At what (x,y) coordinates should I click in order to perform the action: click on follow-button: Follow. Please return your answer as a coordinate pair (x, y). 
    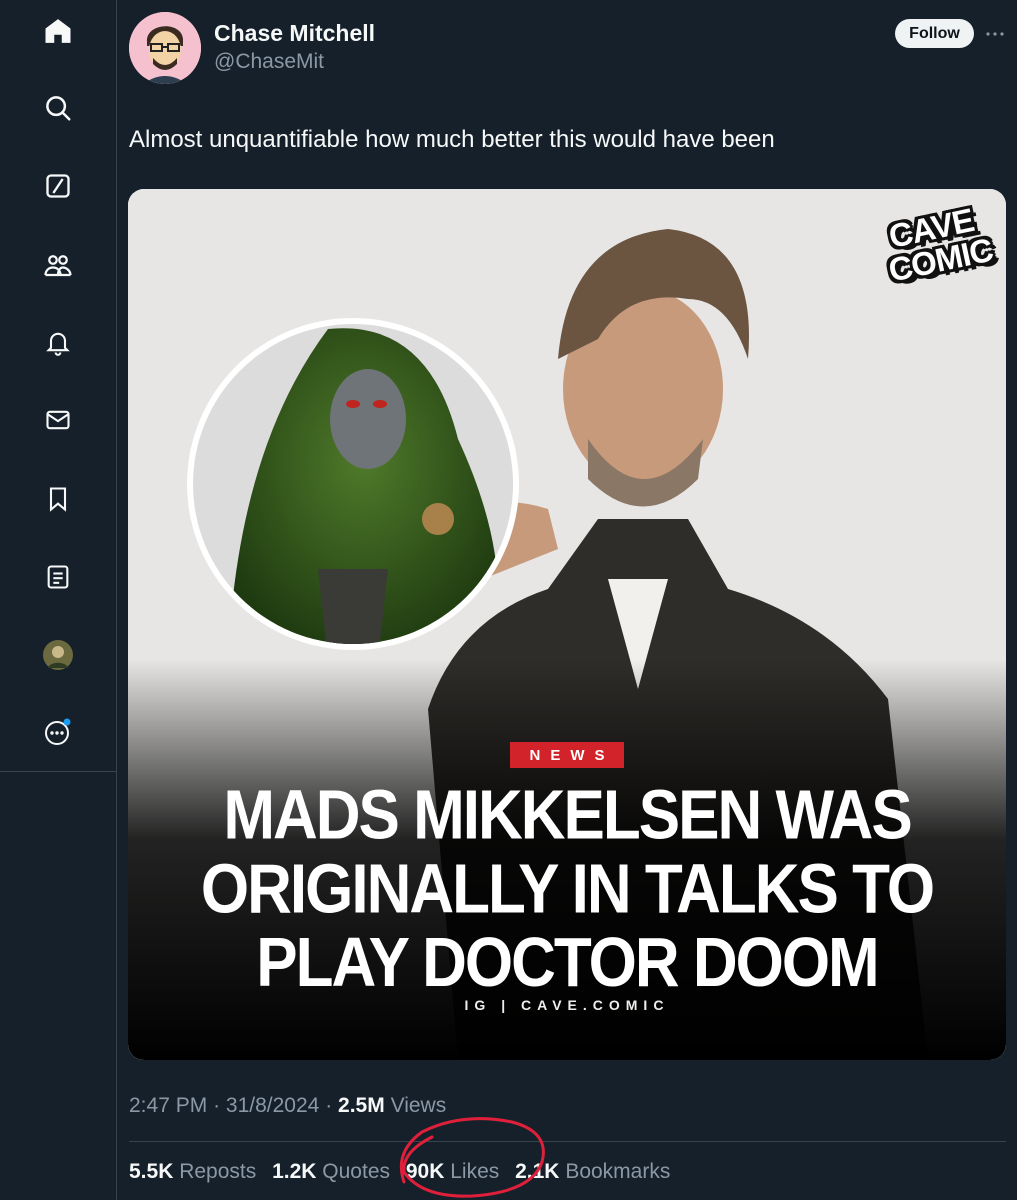
    Looking at the image, I should click on (934, 33).